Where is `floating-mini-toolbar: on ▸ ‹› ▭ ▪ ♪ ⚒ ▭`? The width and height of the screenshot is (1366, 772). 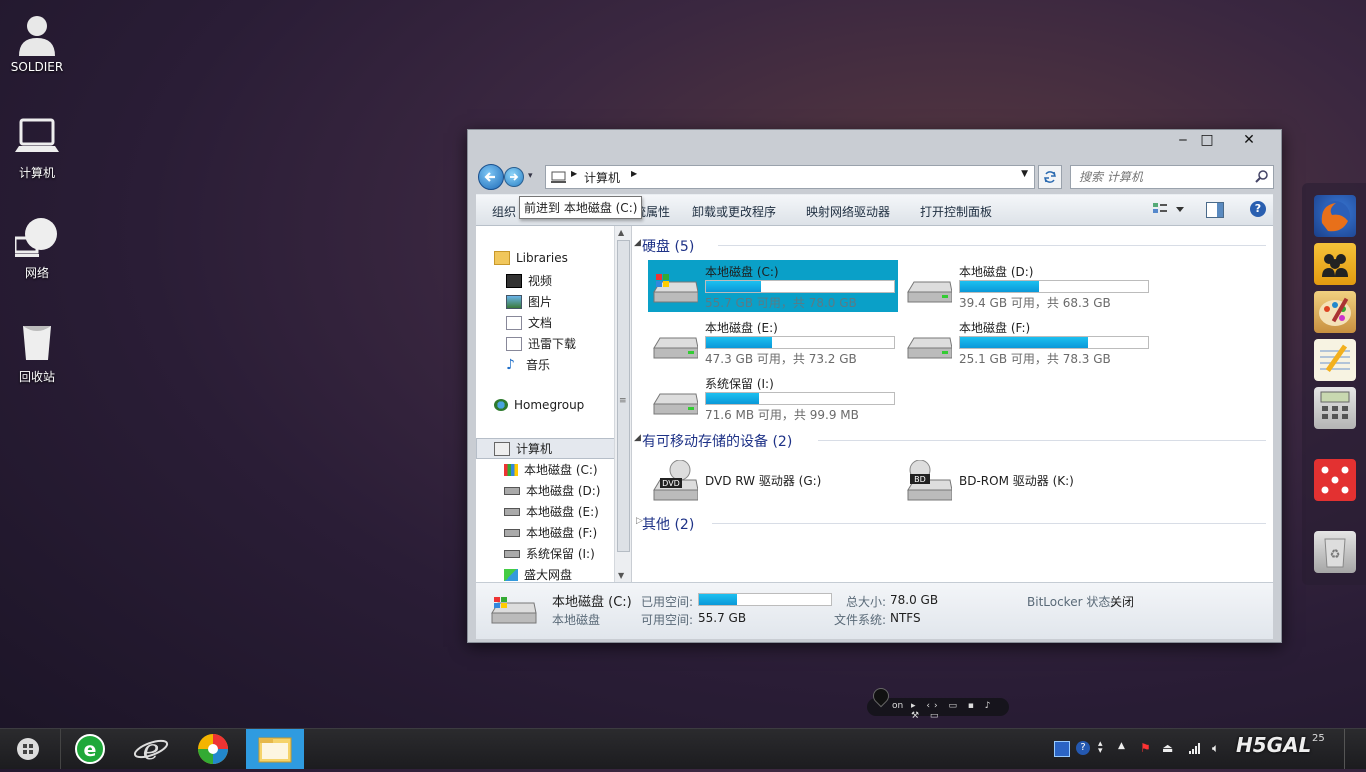 floating-mini-toolbar: on ▸ ‹› ▭ ▪ ♪ ⚒ ▭ is located at coordinates (938, 702).